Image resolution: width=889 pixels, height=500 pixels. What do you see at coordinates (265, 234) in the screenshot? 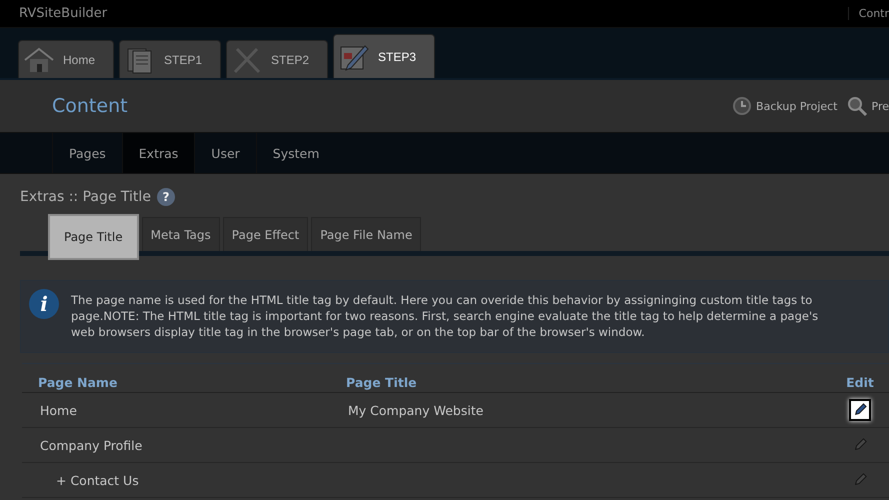
I see `page-tab: Page Effect` at bounding box center [265, 234].